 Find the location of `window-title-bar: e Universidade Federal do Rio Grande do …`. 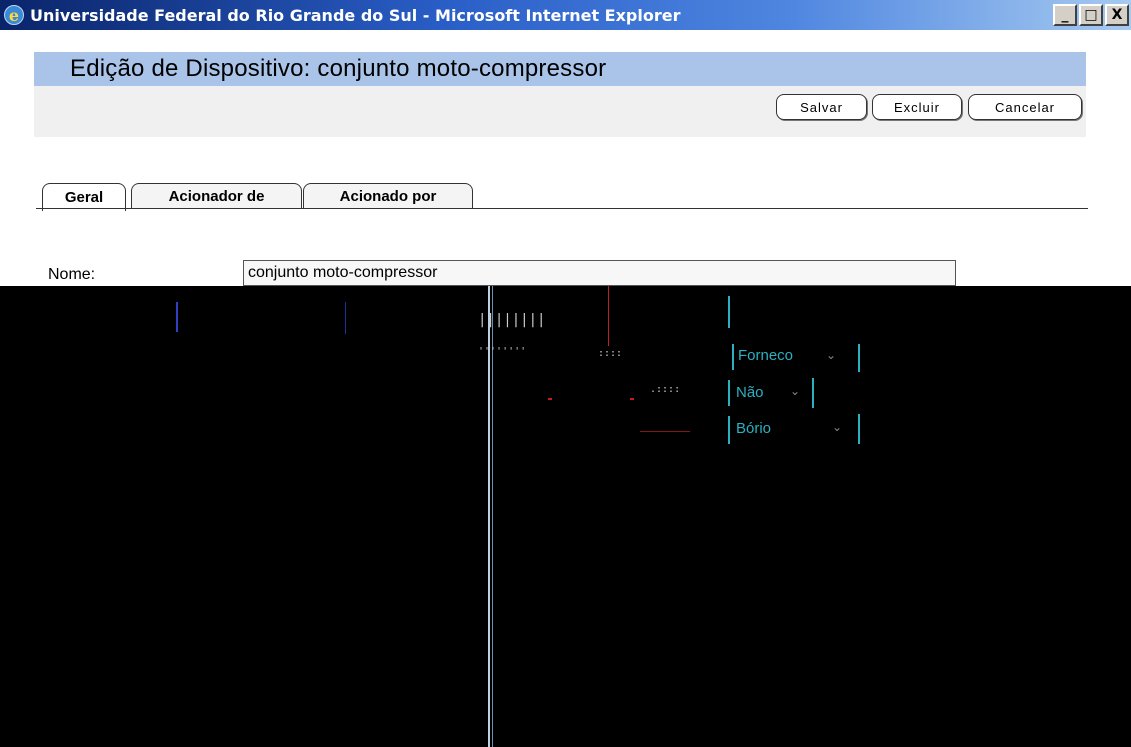

window-title-bar: e Universidade Federal do Rio Grande do … is located at coordinates (565, 15).